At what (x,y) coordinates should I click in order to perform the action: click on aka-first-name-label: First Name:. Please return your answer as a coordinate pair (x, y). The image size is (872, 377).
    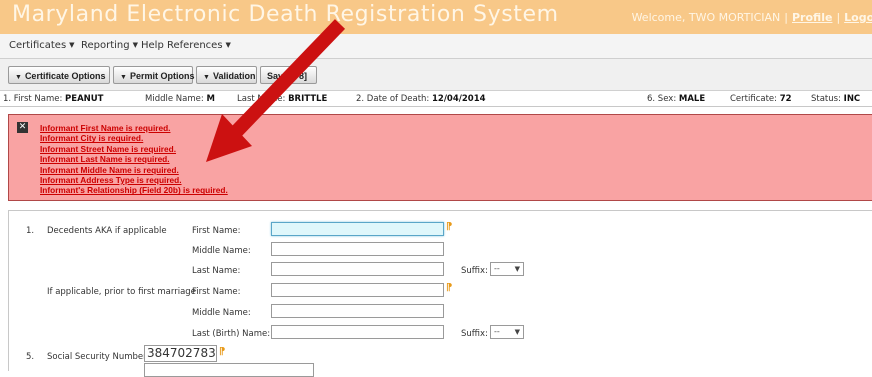
    Looking at the image, I should click on (216, 231).